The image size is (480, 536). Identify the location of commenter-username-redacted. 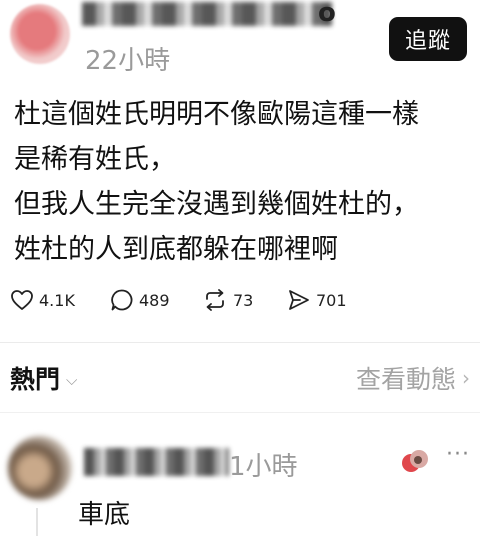
(156, 462).